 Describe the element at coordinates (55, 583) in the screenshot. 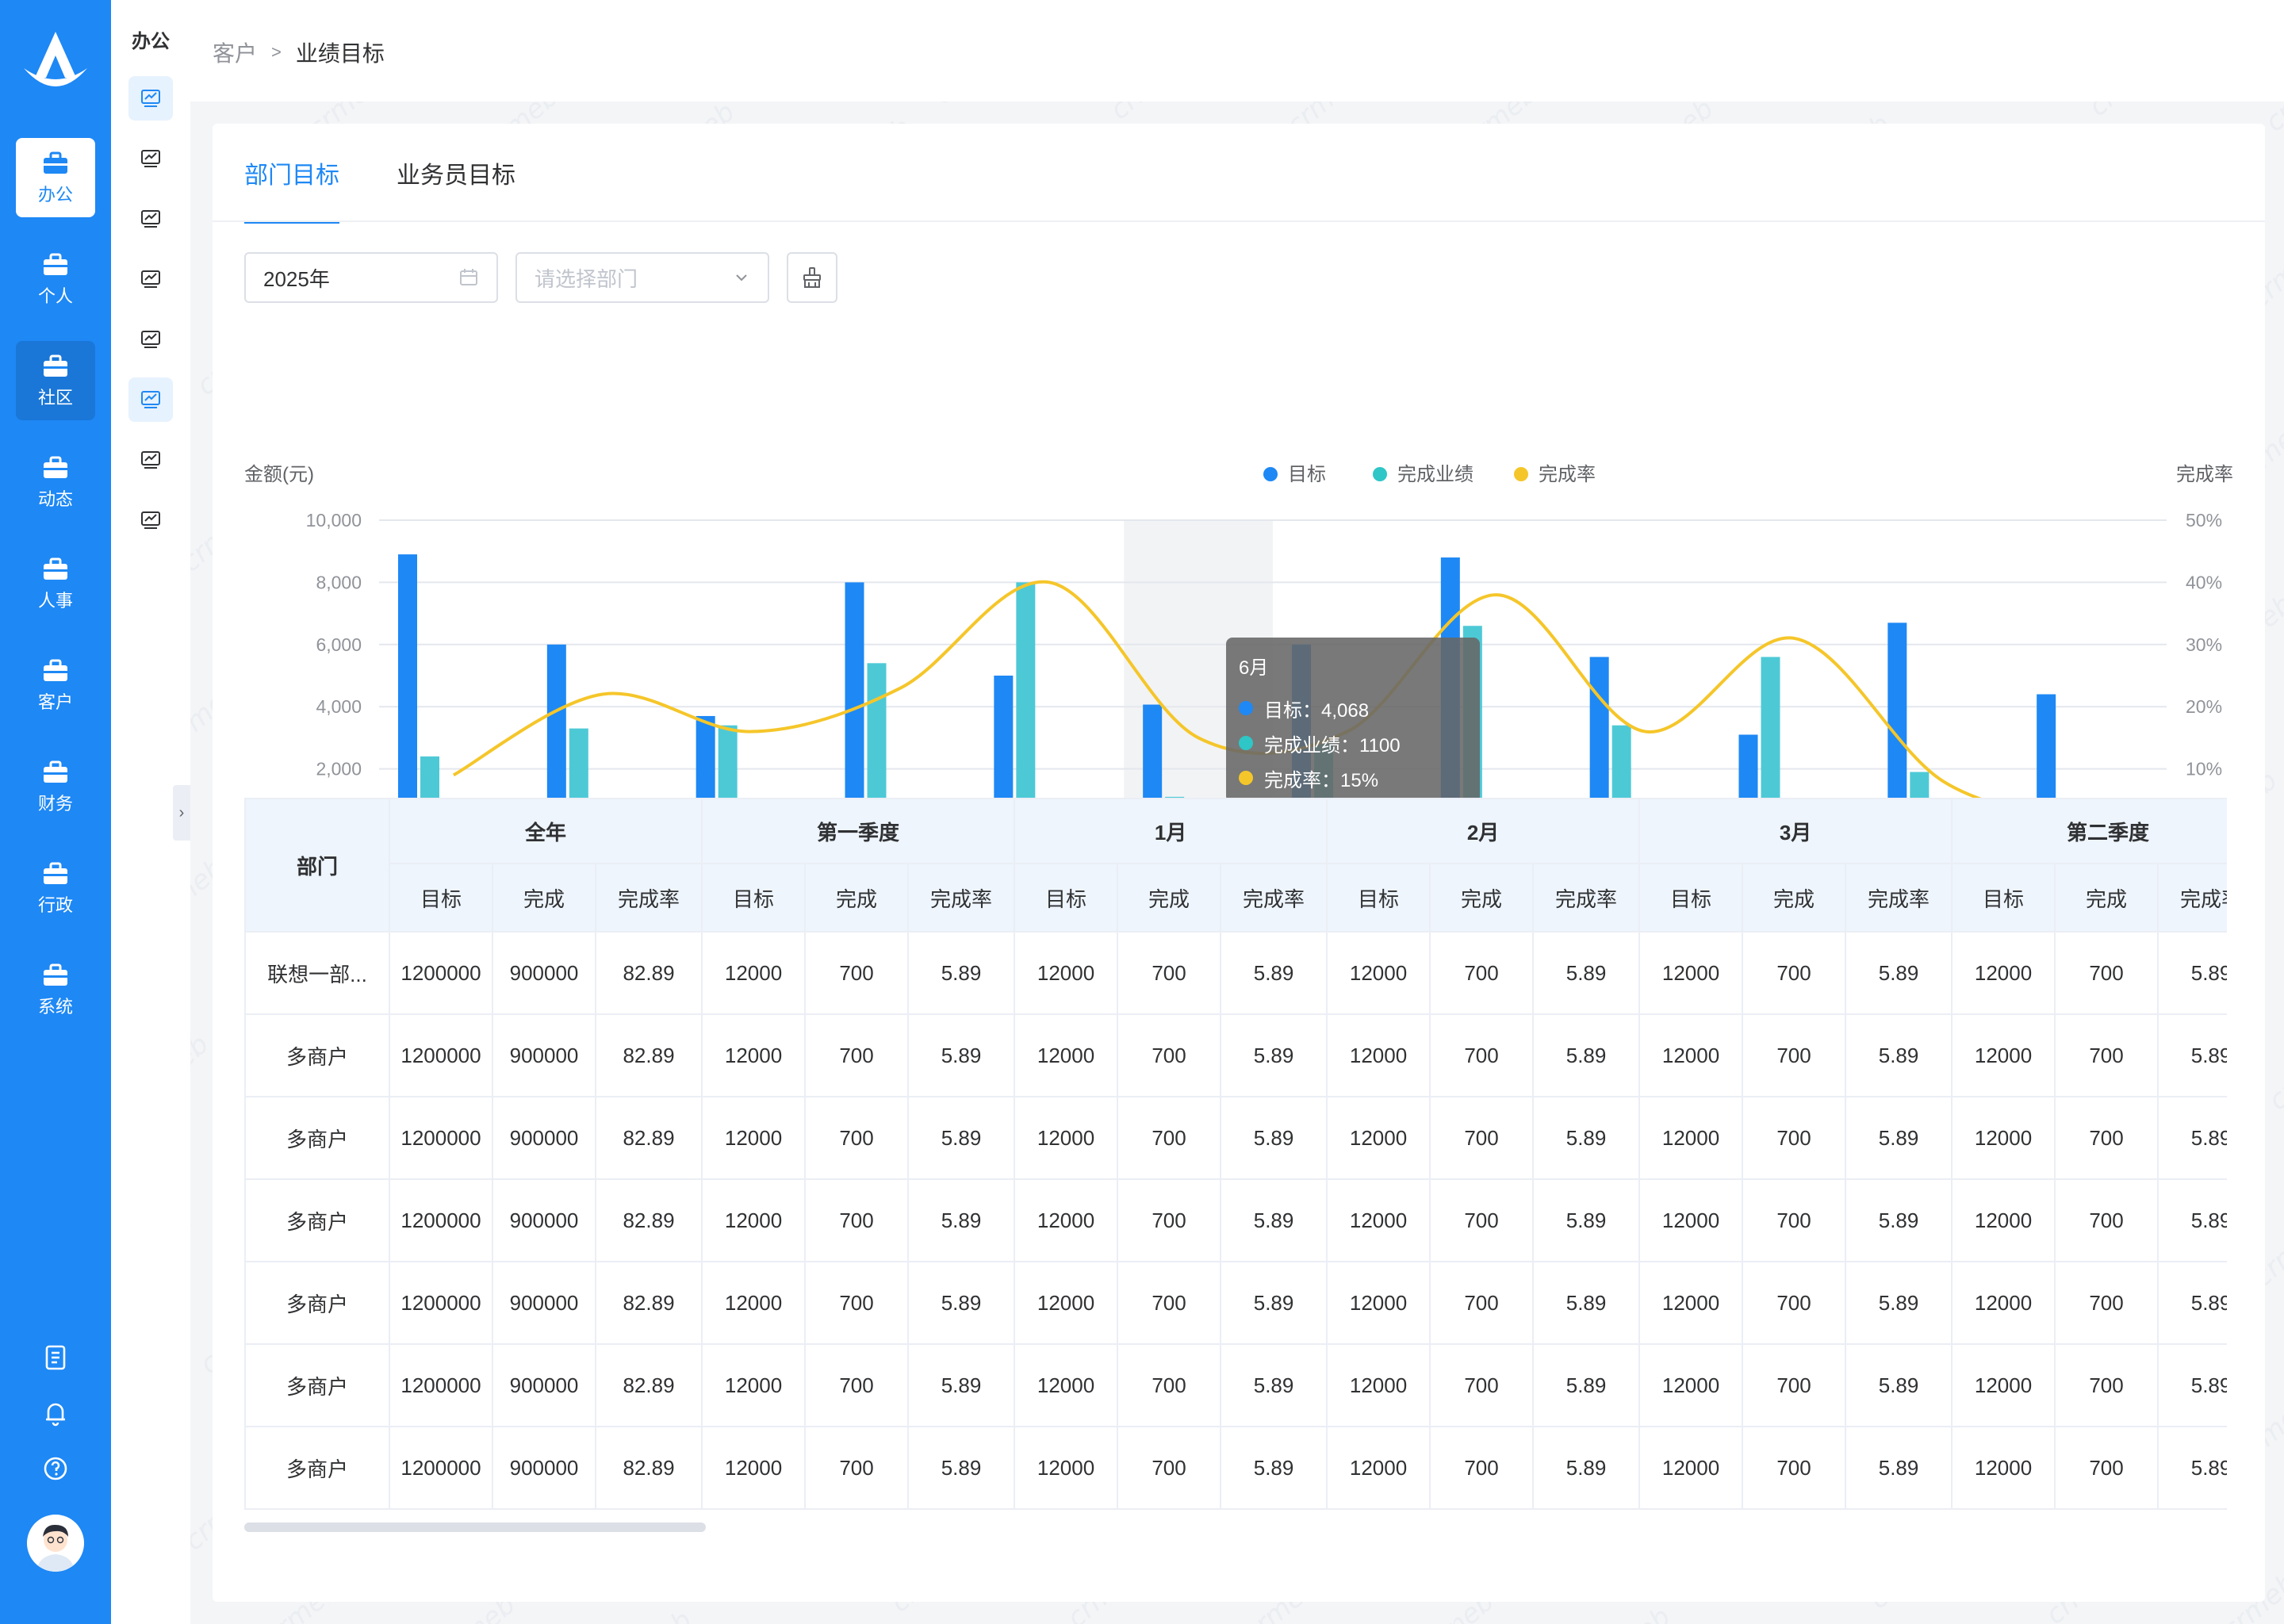

I see `nav-item-hr: 人事` at that location.